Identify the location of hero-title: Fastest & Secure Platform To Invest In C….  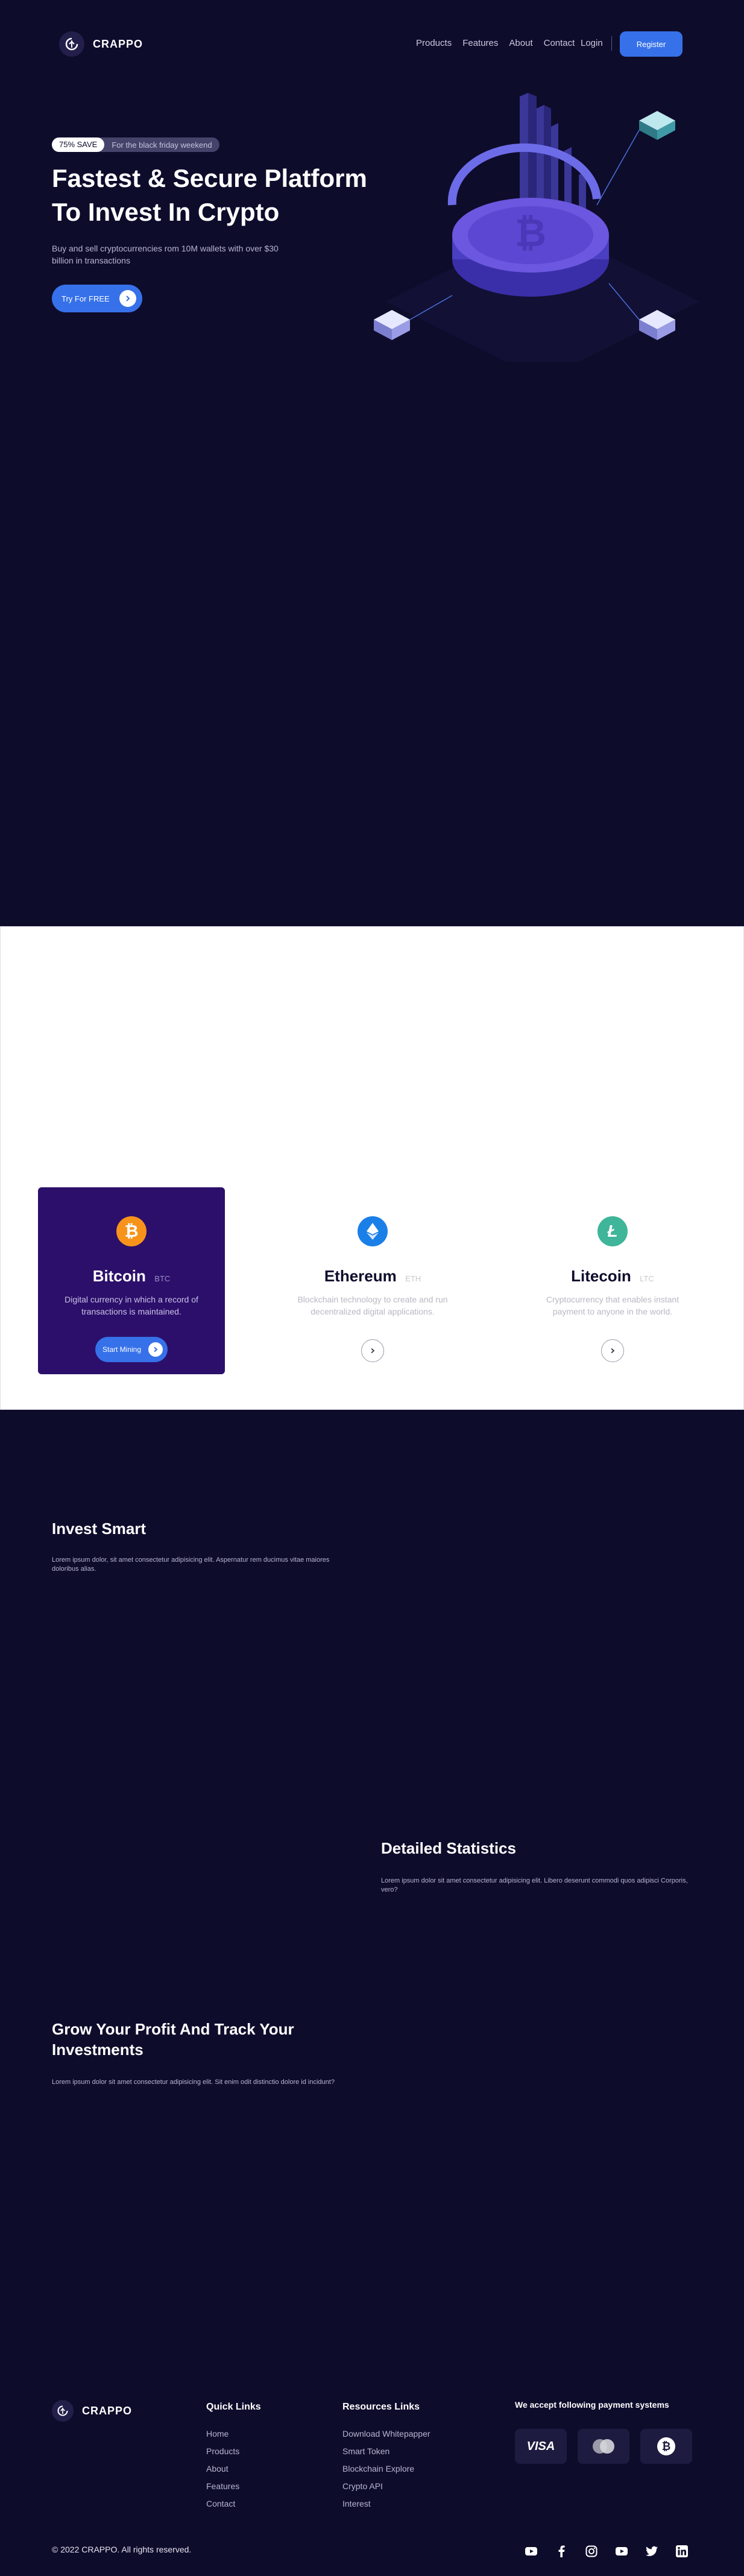
(210, 195).